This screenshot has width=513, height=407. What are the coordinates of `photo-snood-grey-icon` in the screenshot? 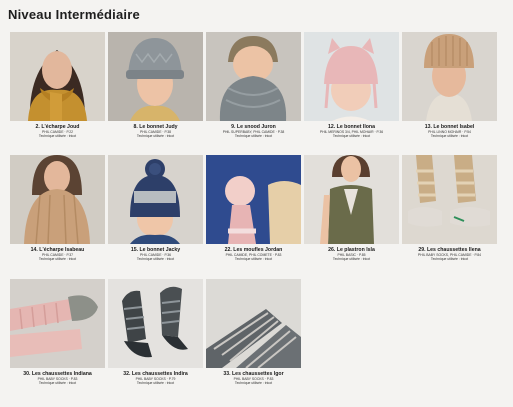 It's located at (253, 76).